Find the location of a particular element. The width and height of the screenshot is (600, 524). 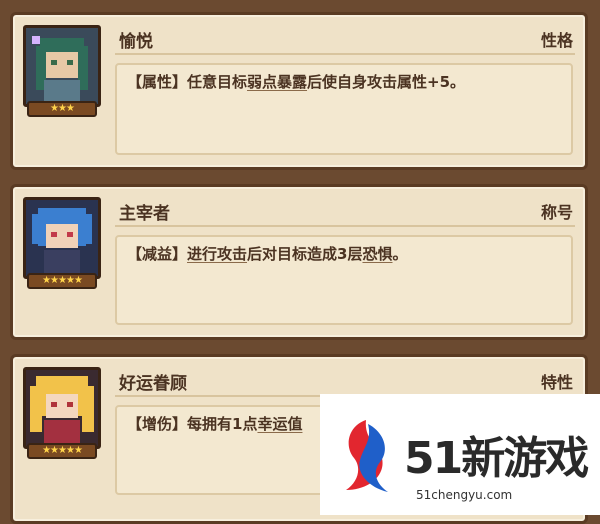

keyword-link: 进行攻击 is located at coordinates (217, 254).